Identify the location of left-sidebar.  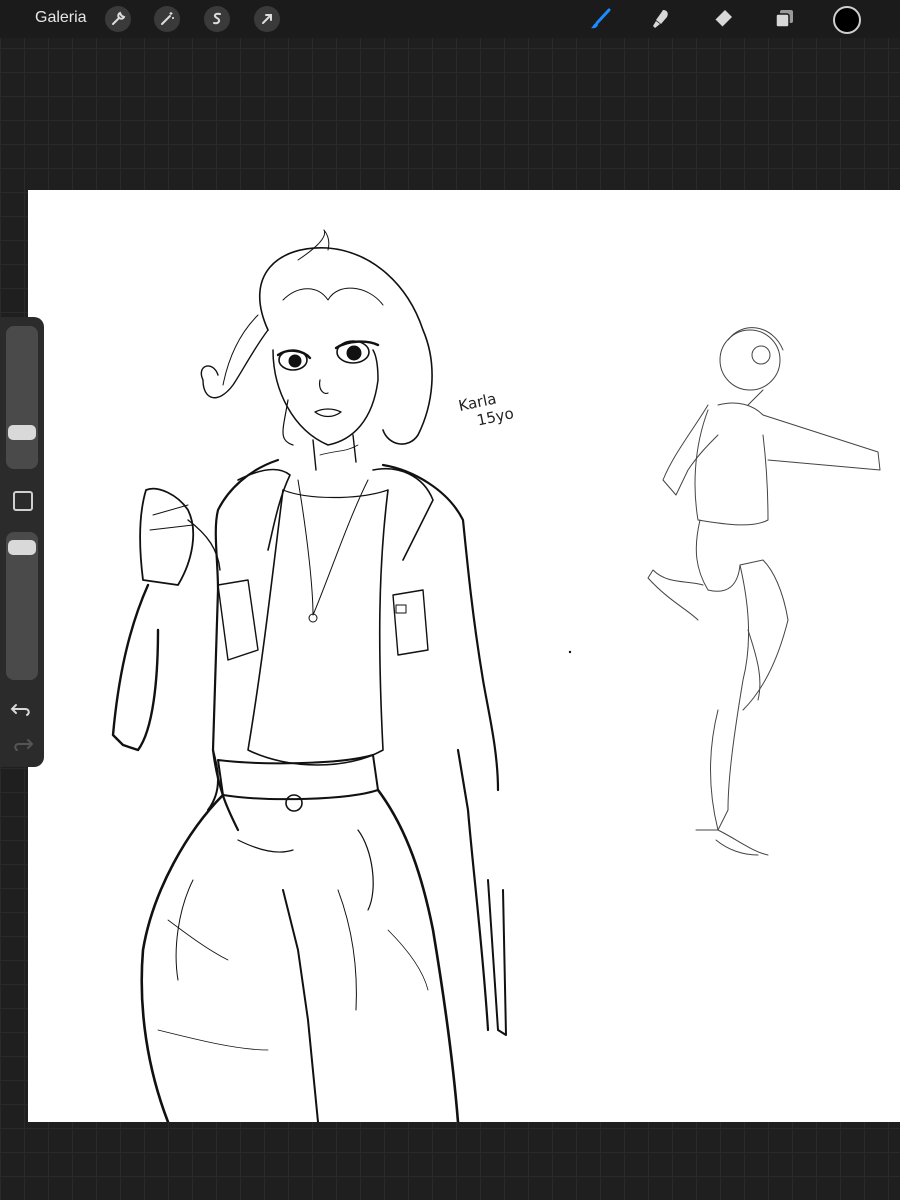
(22, 542).